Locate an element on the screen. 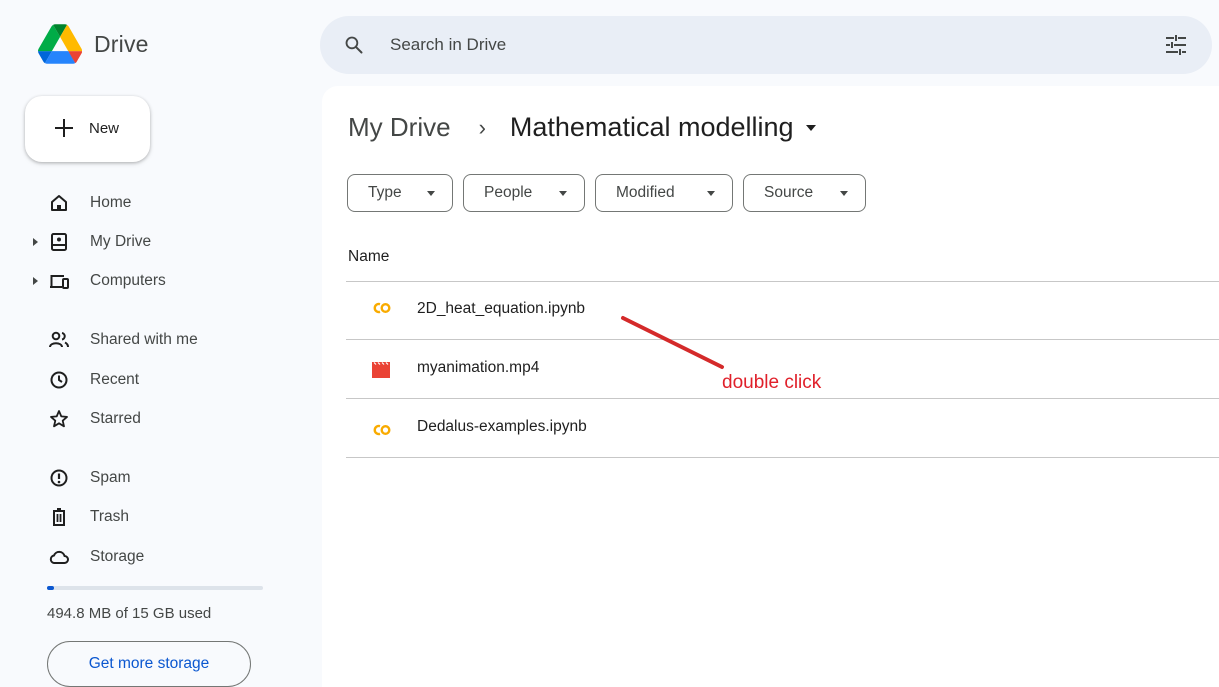  spam-icon is located at coordinates (59, 478).